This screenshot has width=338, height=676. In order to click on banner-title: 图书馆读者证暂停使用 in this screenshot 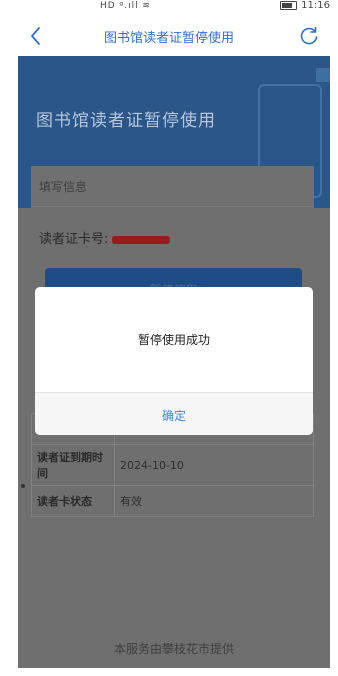, I will do `click(126, 121)`.